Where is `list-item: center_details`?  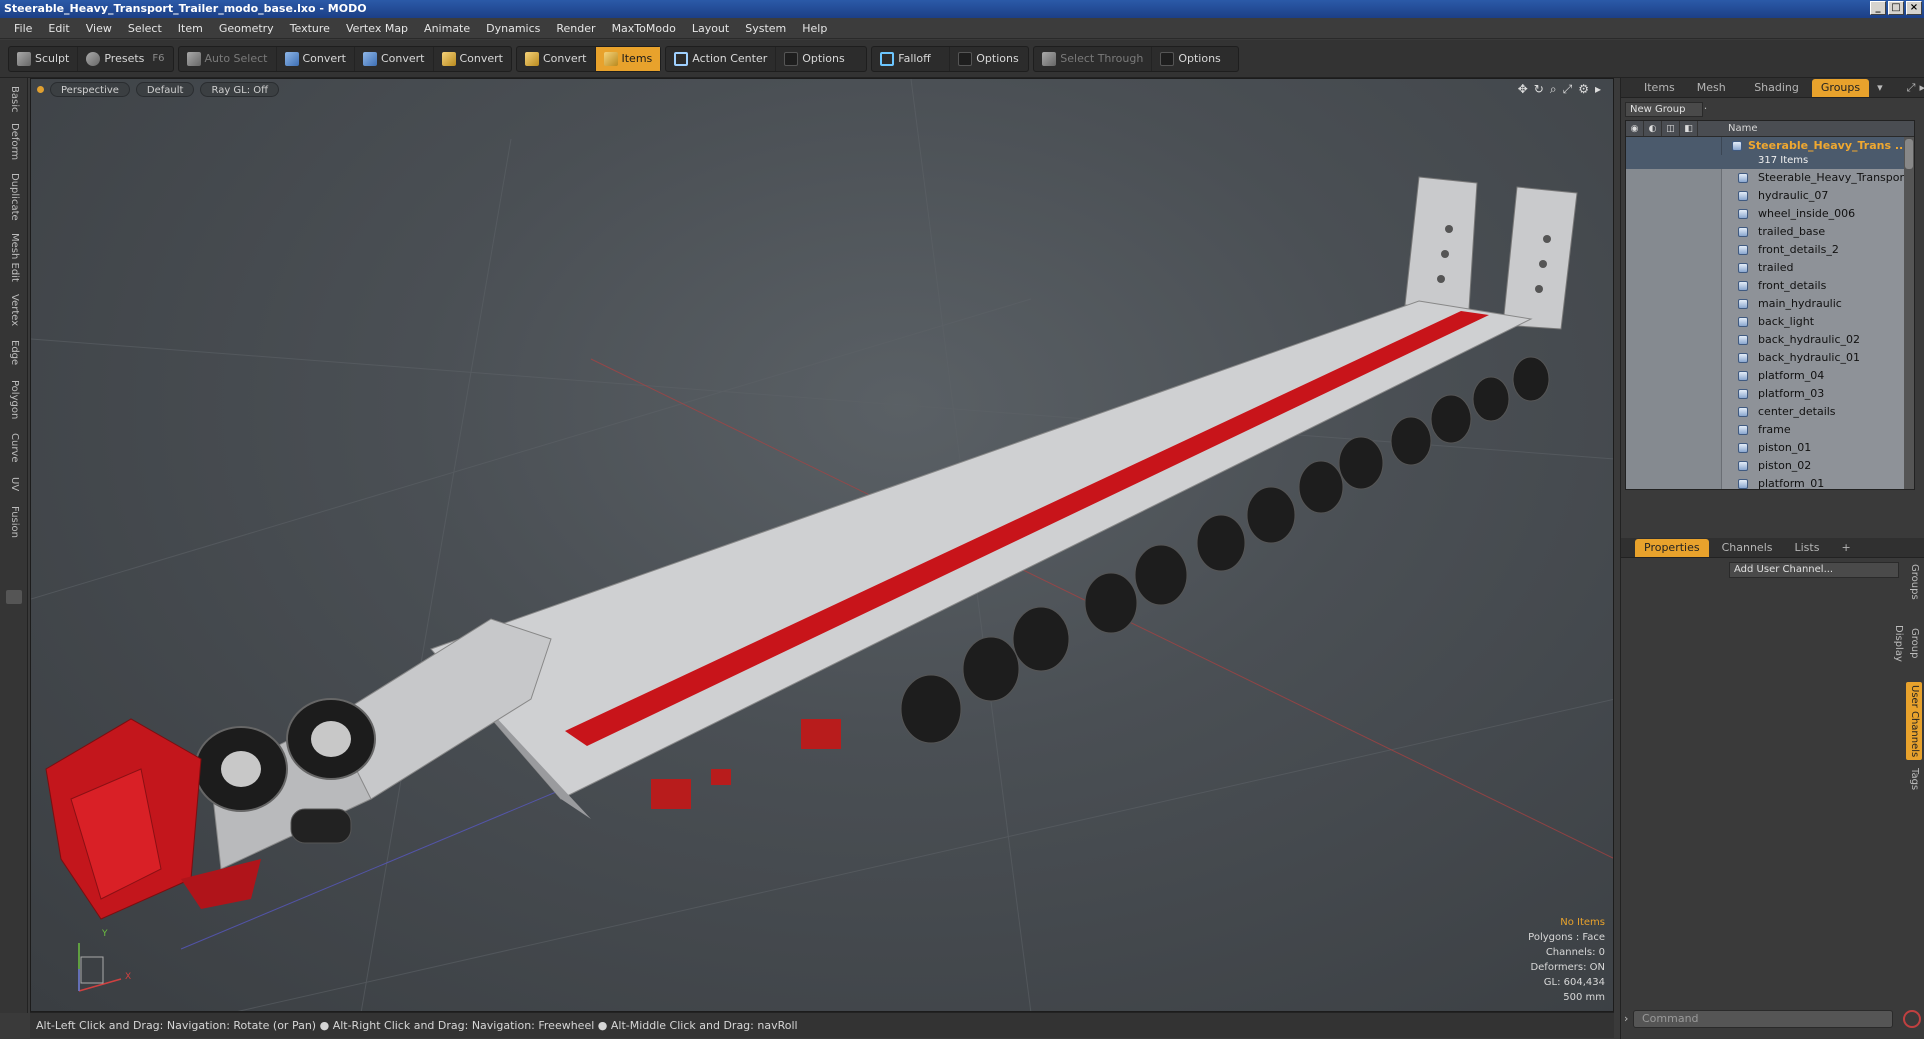 list-item: center_details is located at coordinates (1770, 412).